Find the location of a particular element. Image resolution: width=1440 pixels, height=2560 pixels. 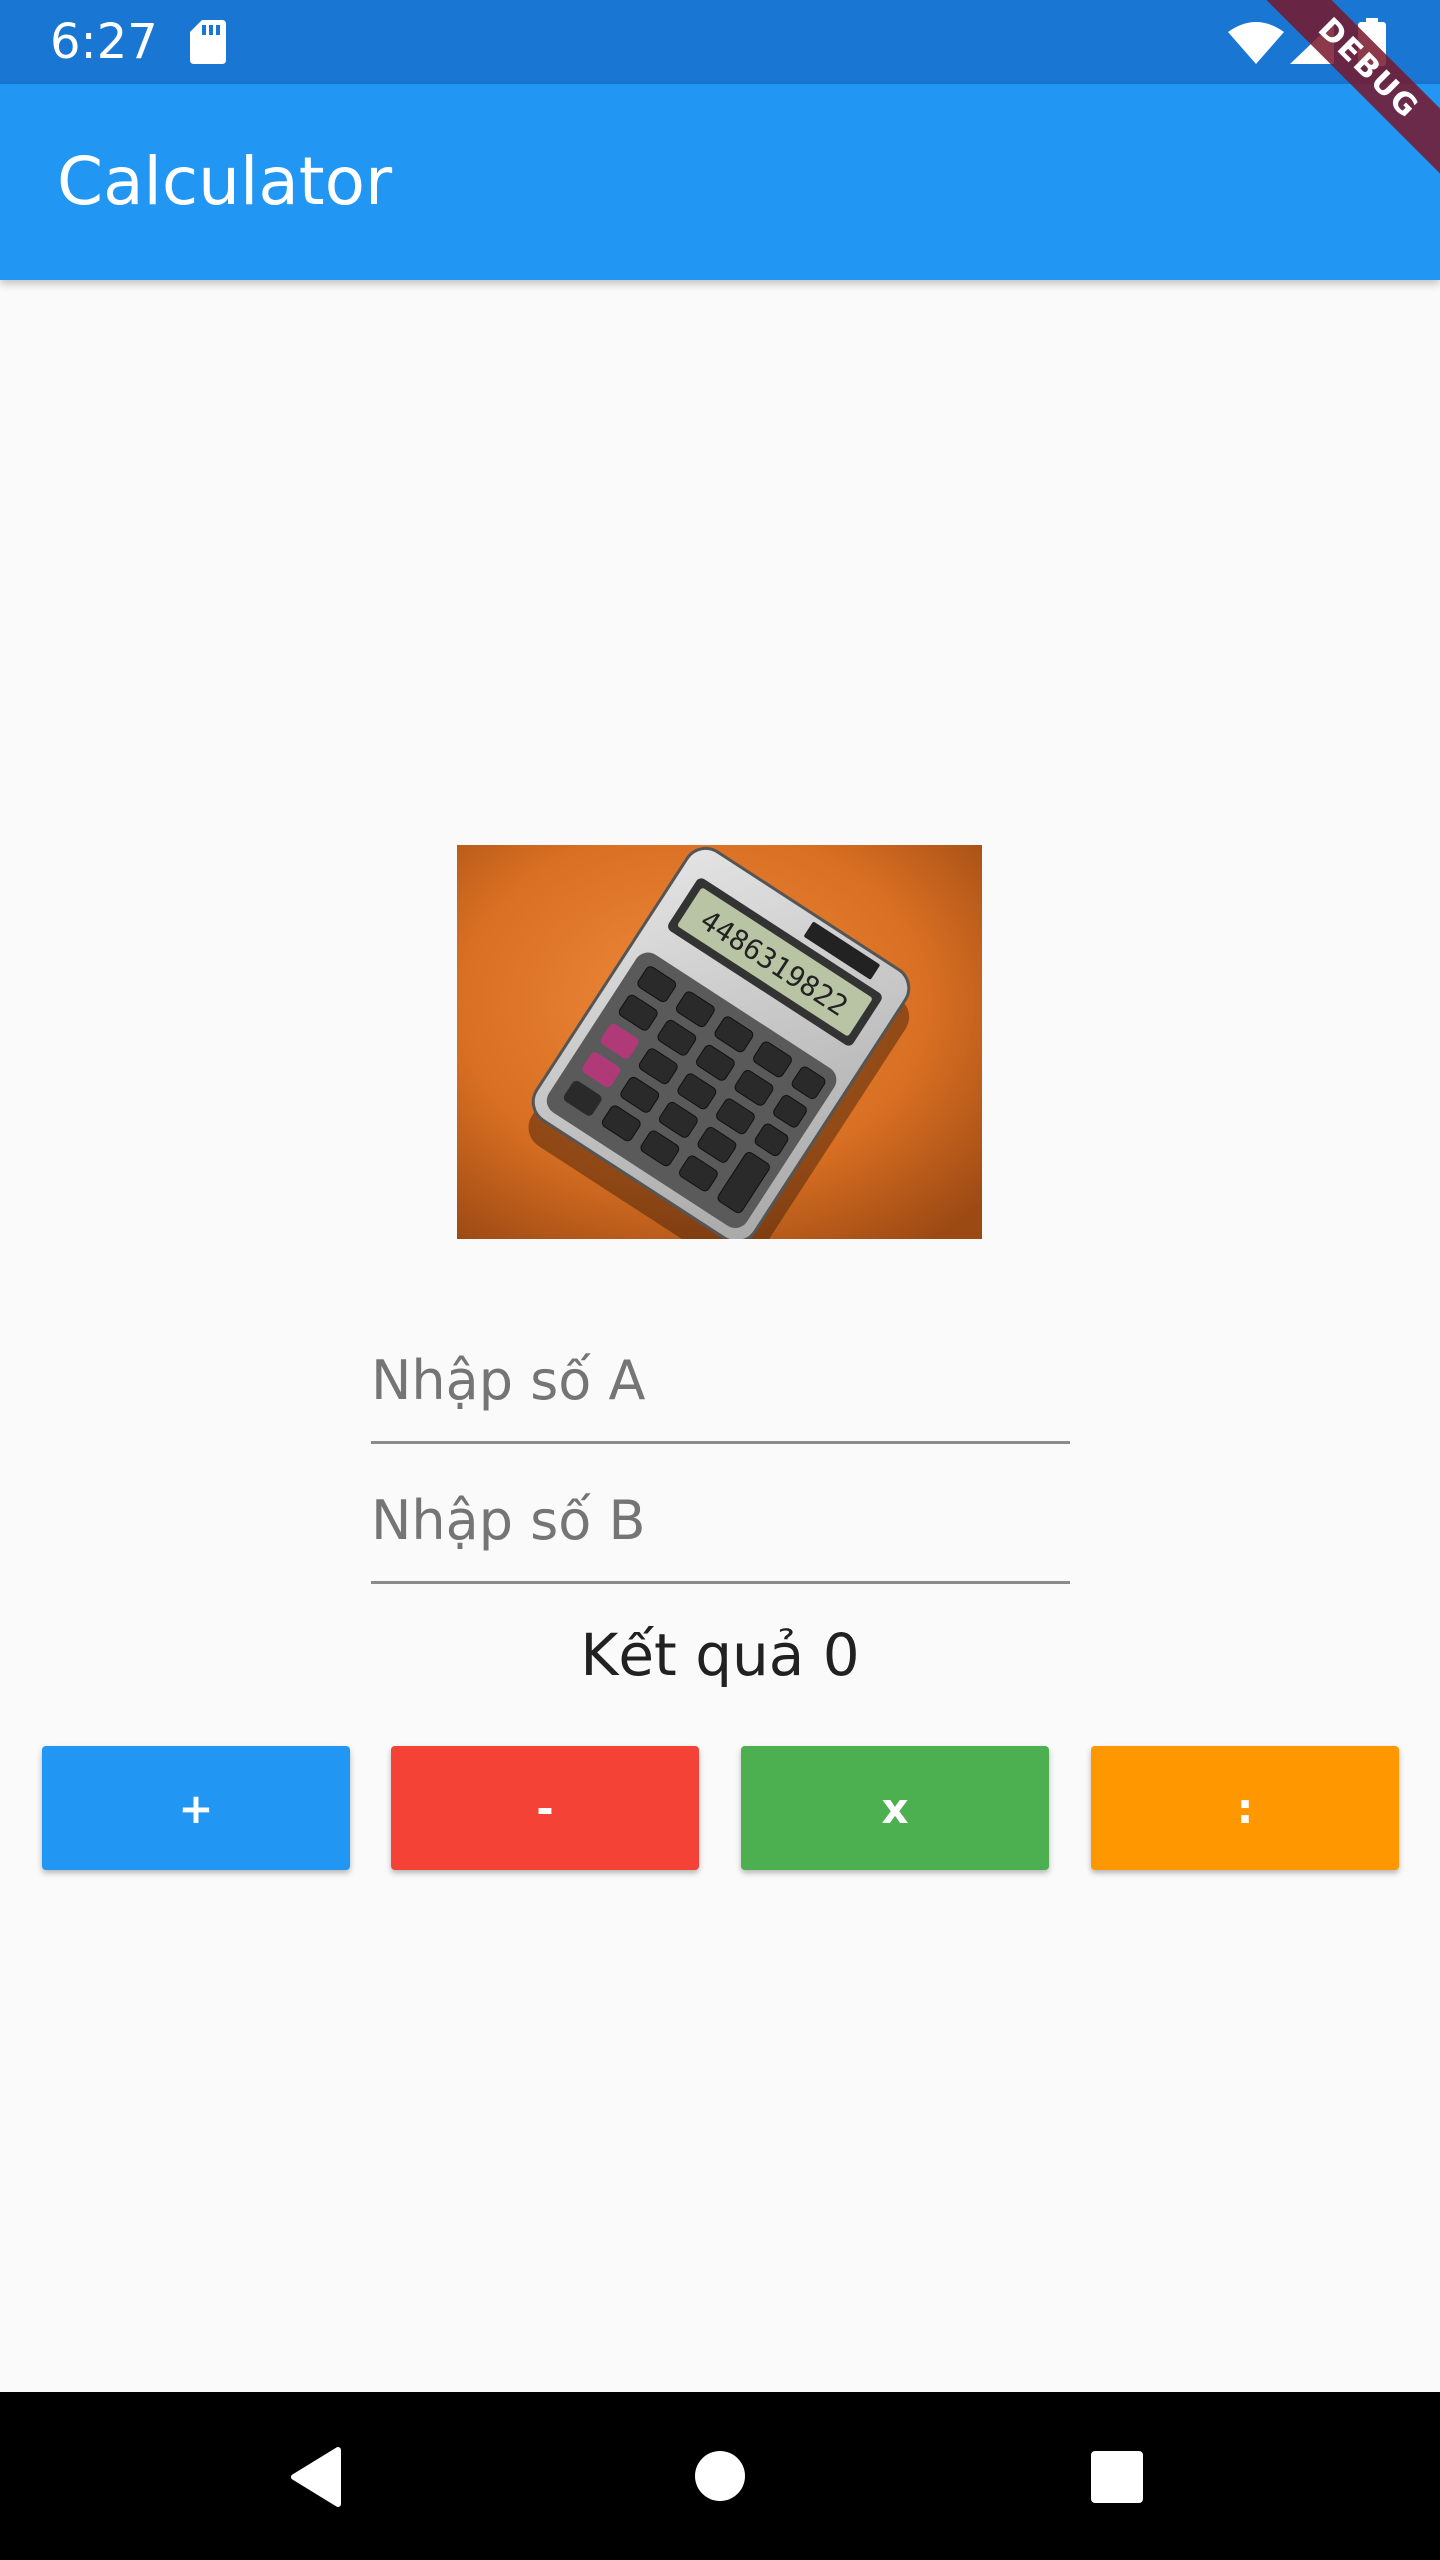

subtract-button-label: - is located at coordinates (545, 1808).